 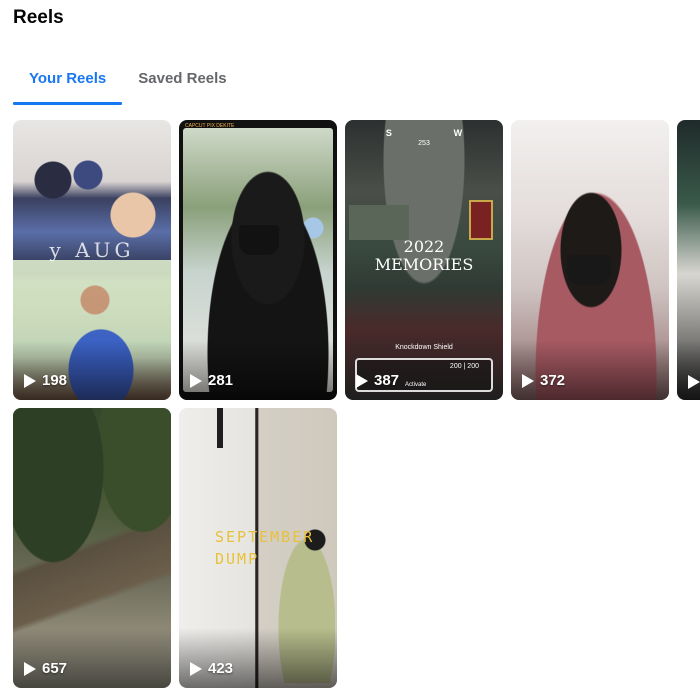 What do you see at coordinates (220, 428) in the screenshot?
I see `hanging-strap` at bounding box center [220, 428].